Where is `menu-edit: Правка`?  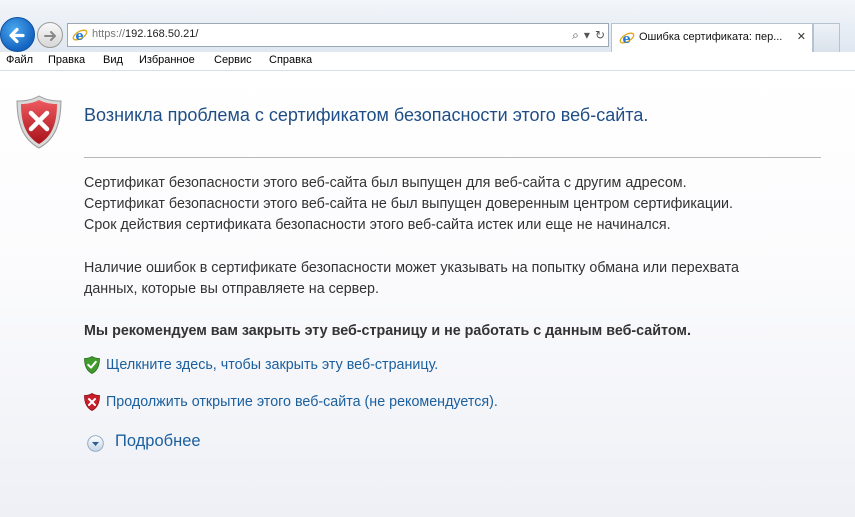 menu-edit: Правка is located at coordinates (66, 60).